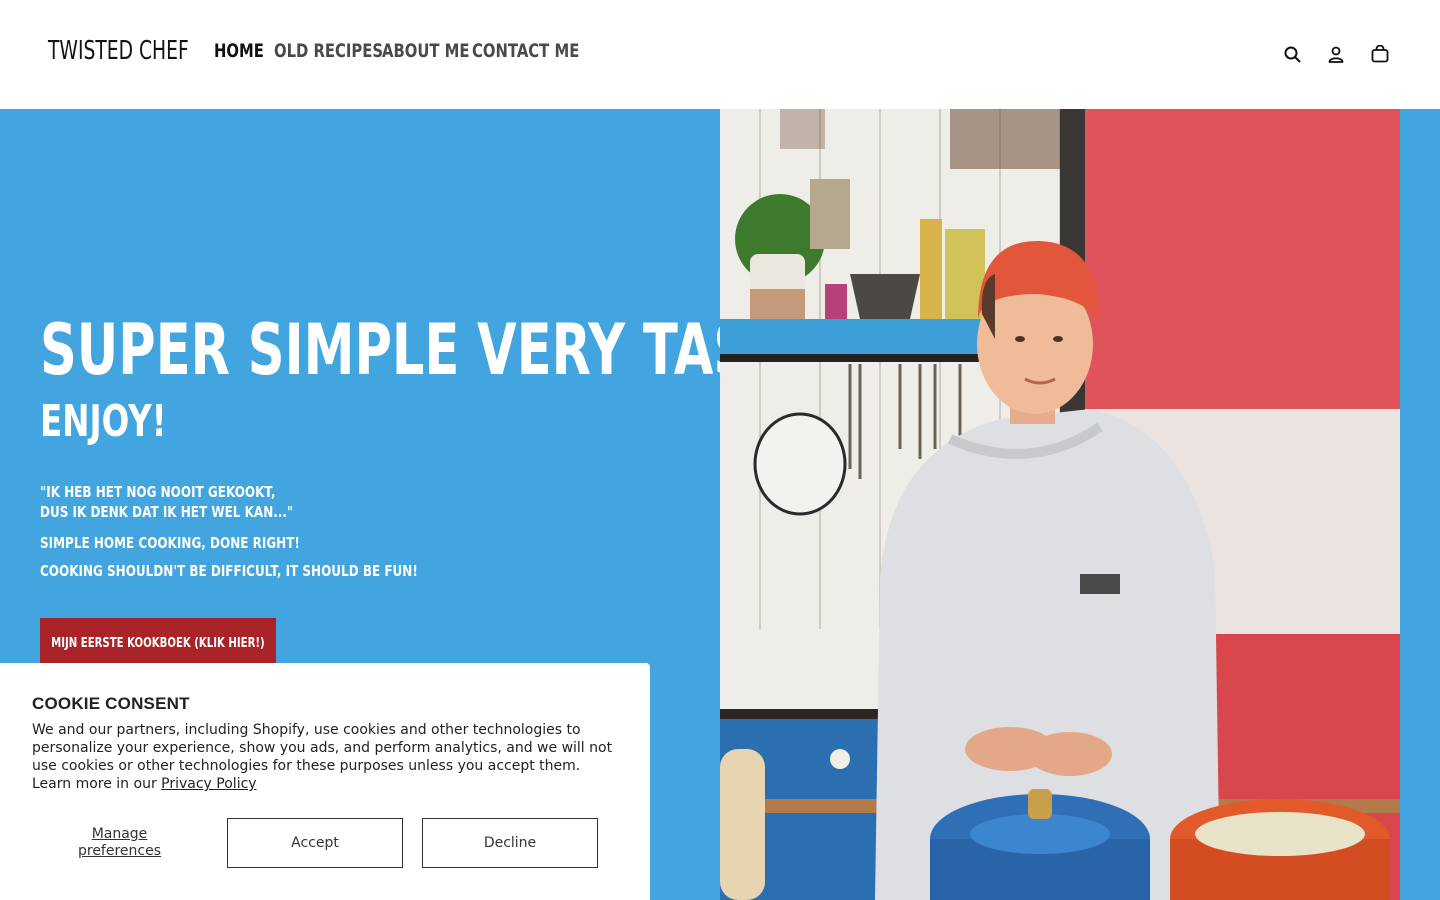  What do you see at coordinates (119, 851) in the screenshot?
I see `manage-line-2: preferences` at bounding box center [119, 851].